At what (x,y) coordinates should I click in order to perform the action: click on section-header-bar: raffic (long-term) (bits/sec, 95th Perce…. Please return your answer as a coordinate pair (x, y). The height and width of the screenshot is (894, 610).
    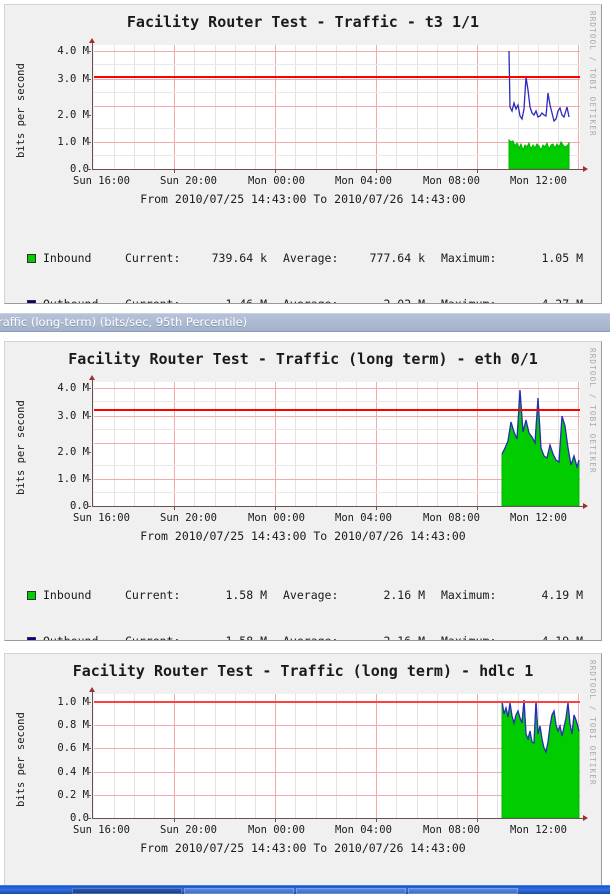
    Looking at the image, I should click on (305, 322).